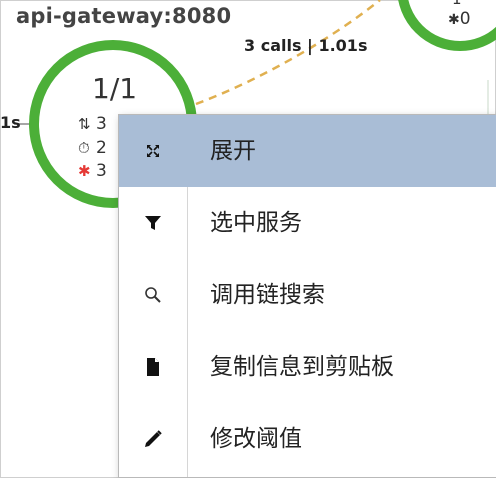 Image resolution: width=496 pixels, height=478 pixels. Describe the element at coordinates (84, 124) in the screenshot. I see `calls-icon: ⇅` at that location.